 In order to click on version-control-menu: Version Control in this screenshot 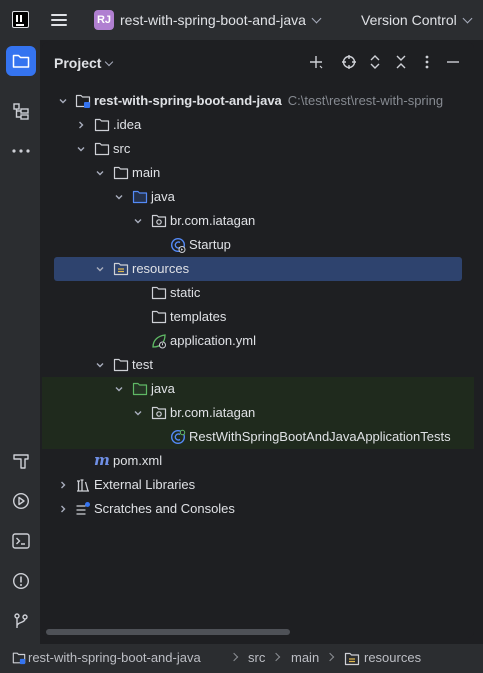, I will do `click(417, 20)`.